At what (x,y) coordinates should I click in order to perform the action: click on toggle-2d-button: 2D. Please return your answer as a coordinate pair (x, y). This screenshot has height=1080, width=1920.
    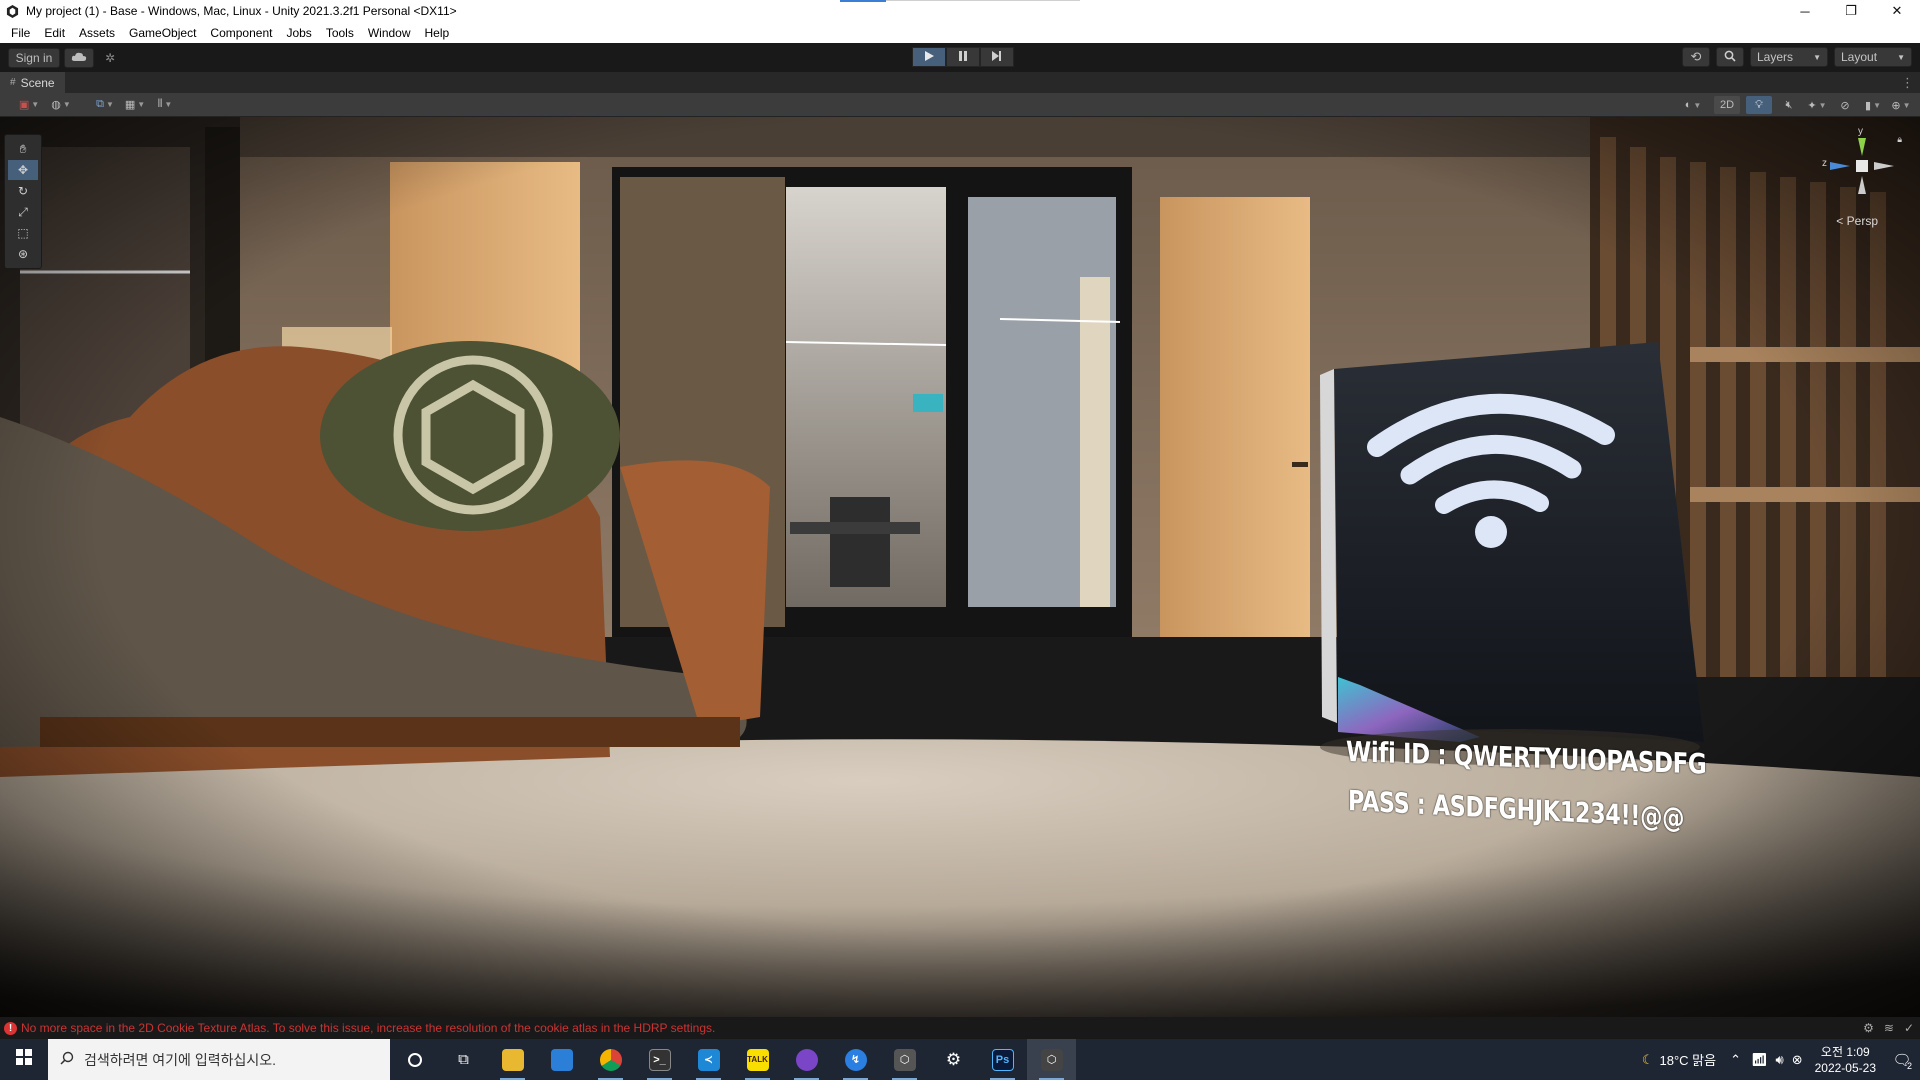
    Looking at the image, I should click on (1727, 105).